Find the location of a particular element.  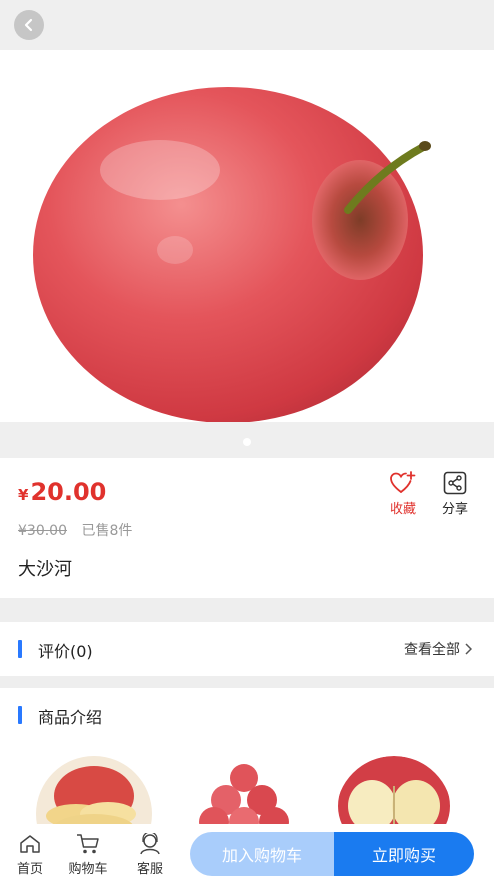

currency-symbol: ¥ is located at coordinates (23, 495).